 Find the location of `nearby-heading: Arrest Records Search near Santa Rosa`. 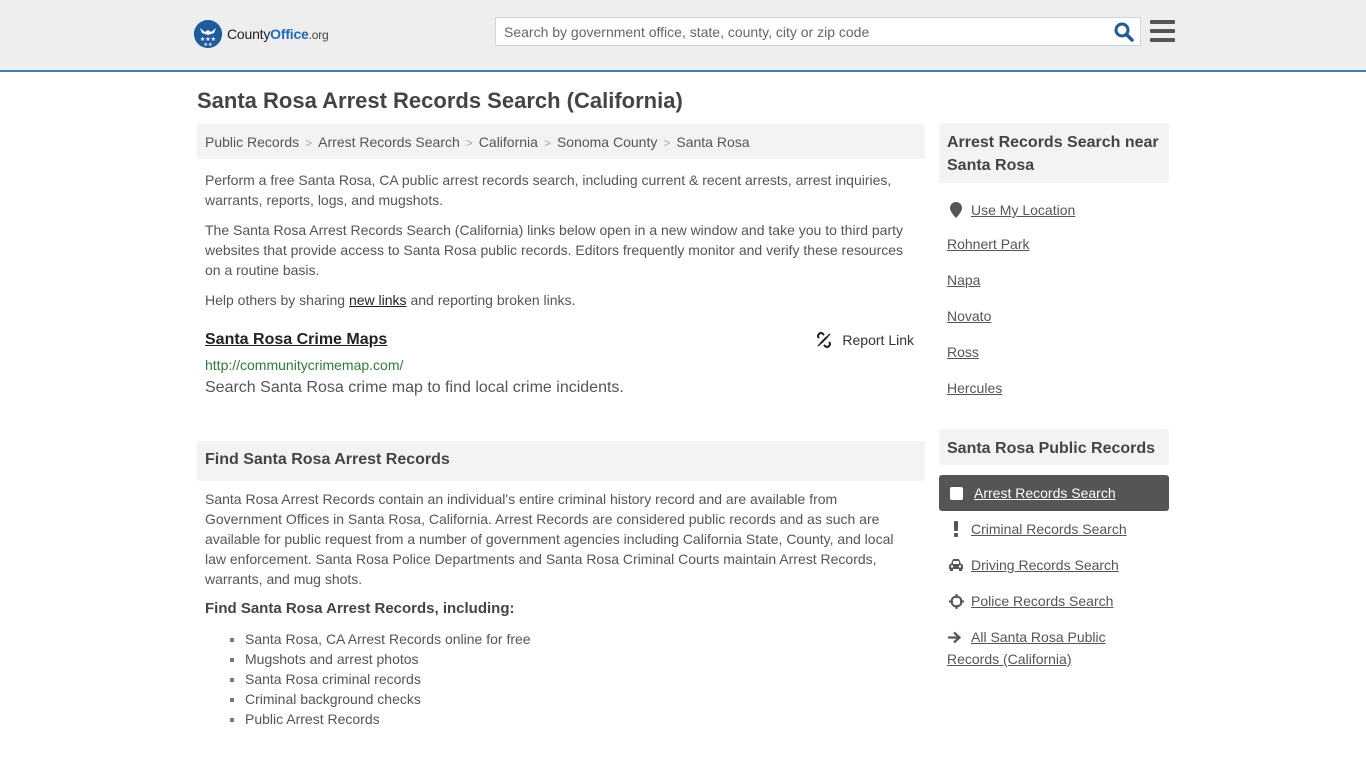

nearby-heading: Arrest Records Search near Santa Rosa is located at coordinates (1054, 153).